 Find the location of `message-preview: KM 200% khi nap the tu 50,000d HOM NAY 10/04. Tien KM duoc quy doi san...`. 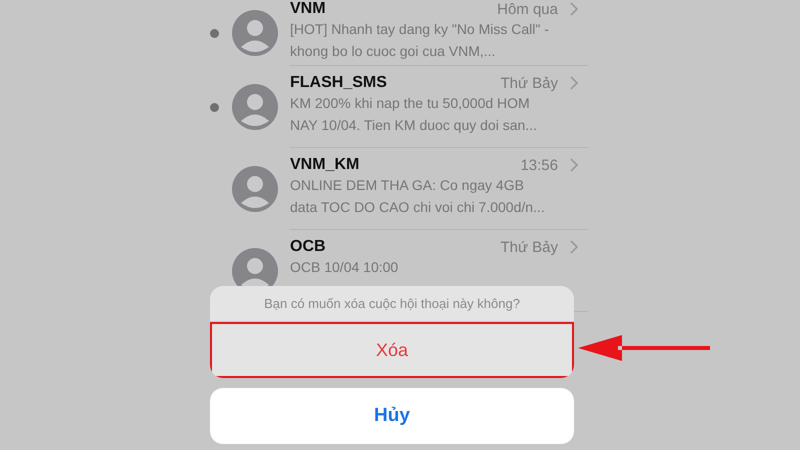

message-preview: KM 200% khi nap the tu 50,000d HOM NAY 10/04. Tien KM duoc quy doi san... is located at coordinates (414, 114).